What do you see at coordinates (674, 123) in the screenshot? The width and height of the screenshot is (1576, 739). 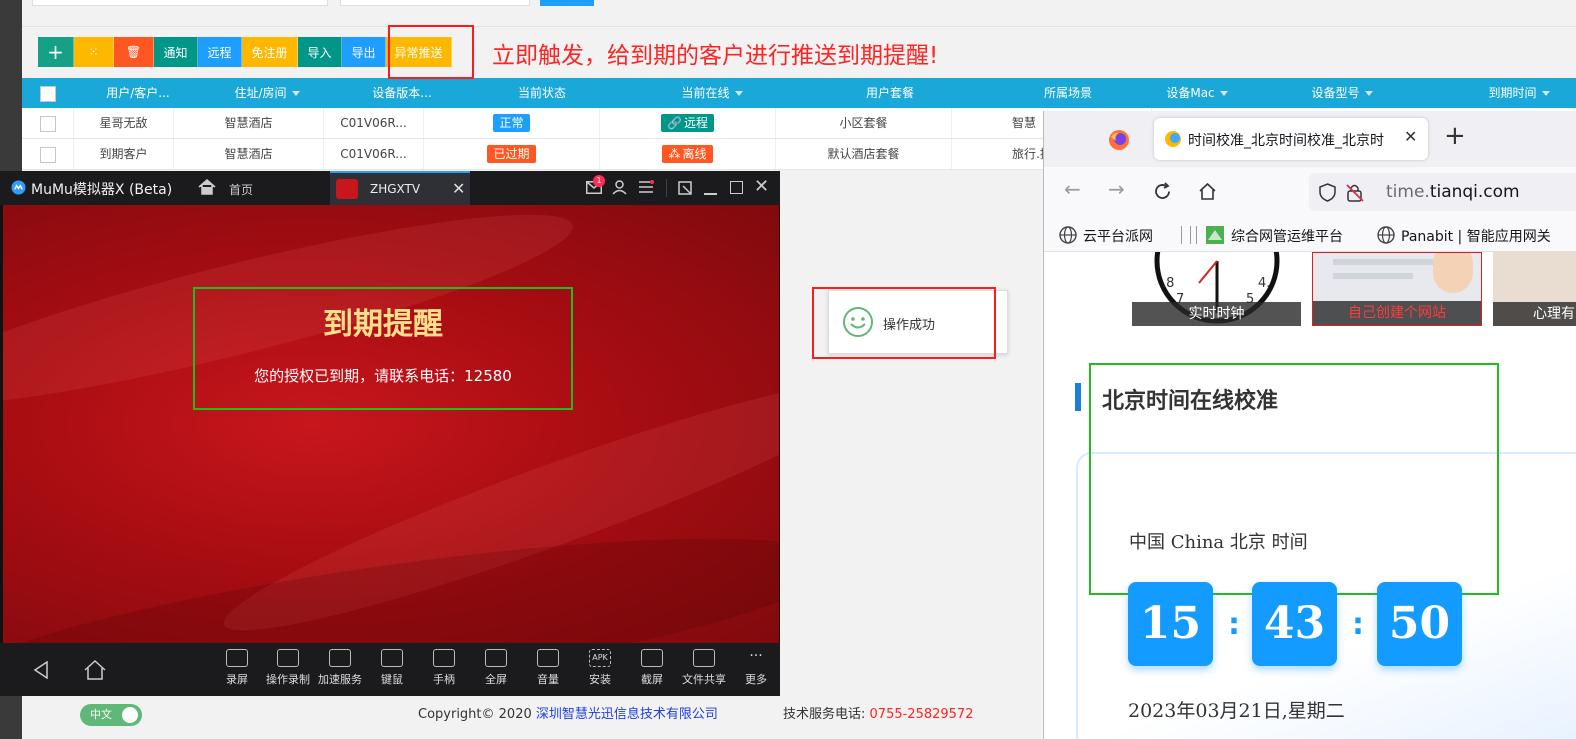 I see `link-icon: 🔗` at bounding box center [674, 123].